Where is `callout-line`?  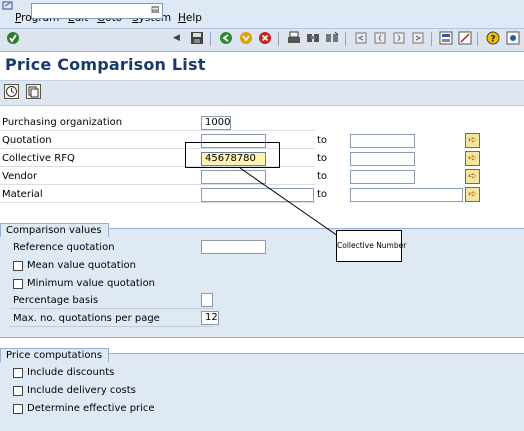 callout-line is located at coordinates (289, 202).